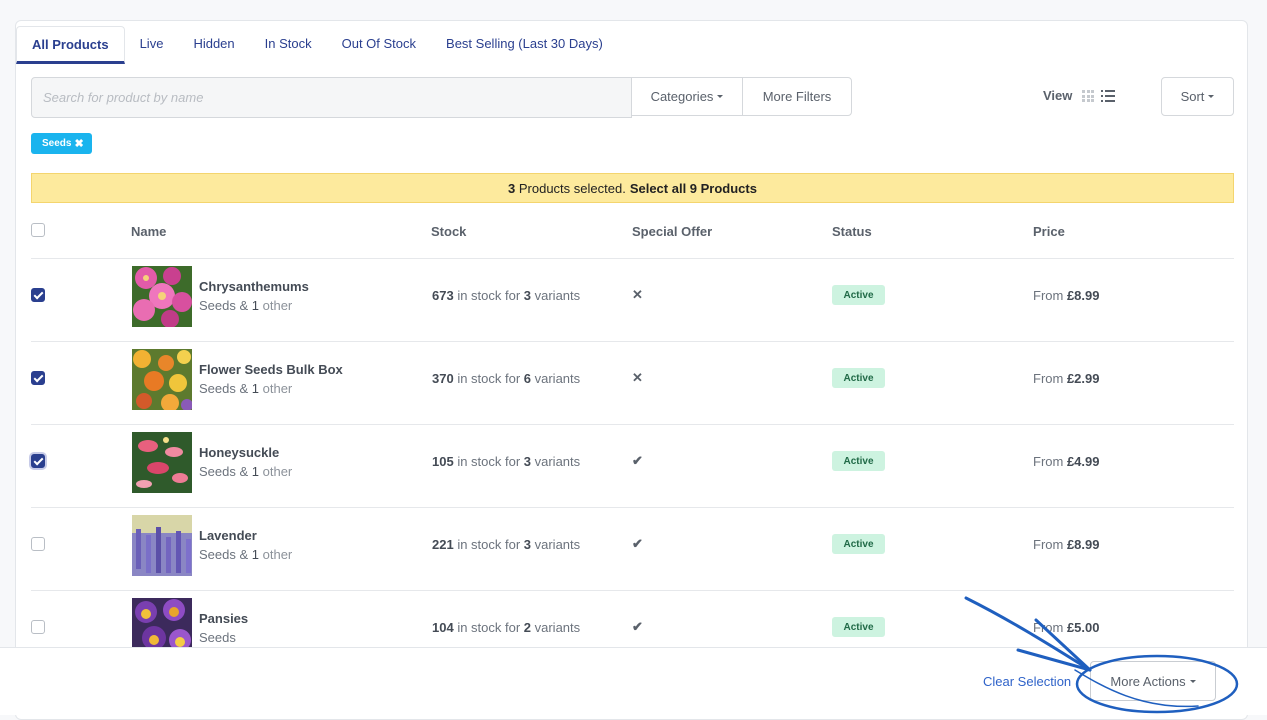 The width and height of the screenshot is (1267, 720). I want to click on stock-info: 370 in stock for 6 variants, so click(506, 378).